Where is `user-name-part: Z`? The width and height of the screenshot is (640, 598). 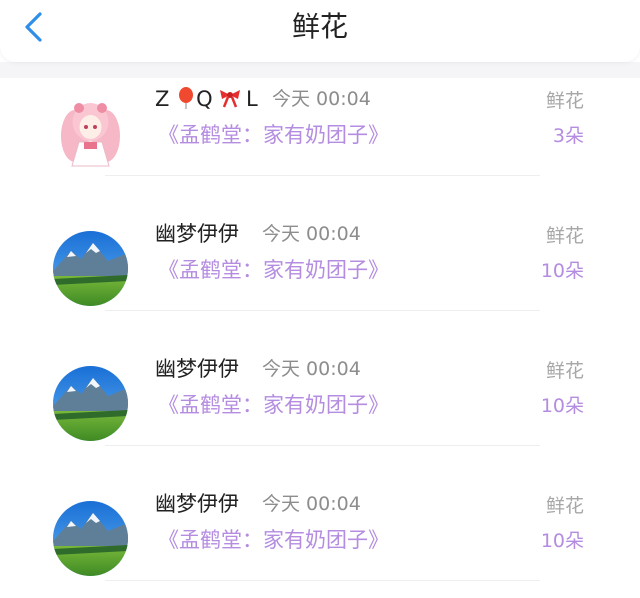
user-name-part: Z is located at coordinates (162, 99).